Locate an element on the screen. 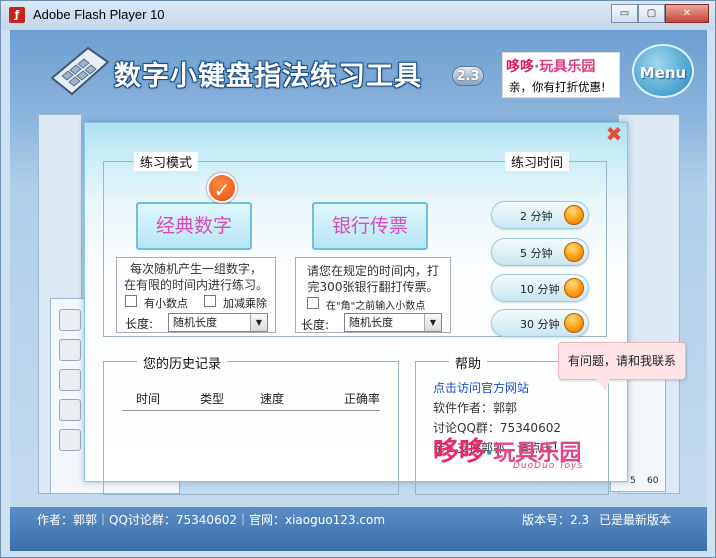 Image resolution: width=716 pixels, height=558 pixels. time-option-30min: 30 分钟 is located at coordinates (540, 323).